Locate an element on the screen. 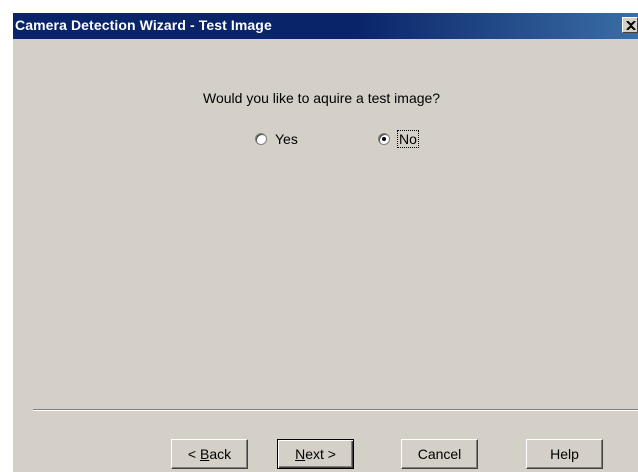  back-button: < Back is located at coordinates (209, 454).